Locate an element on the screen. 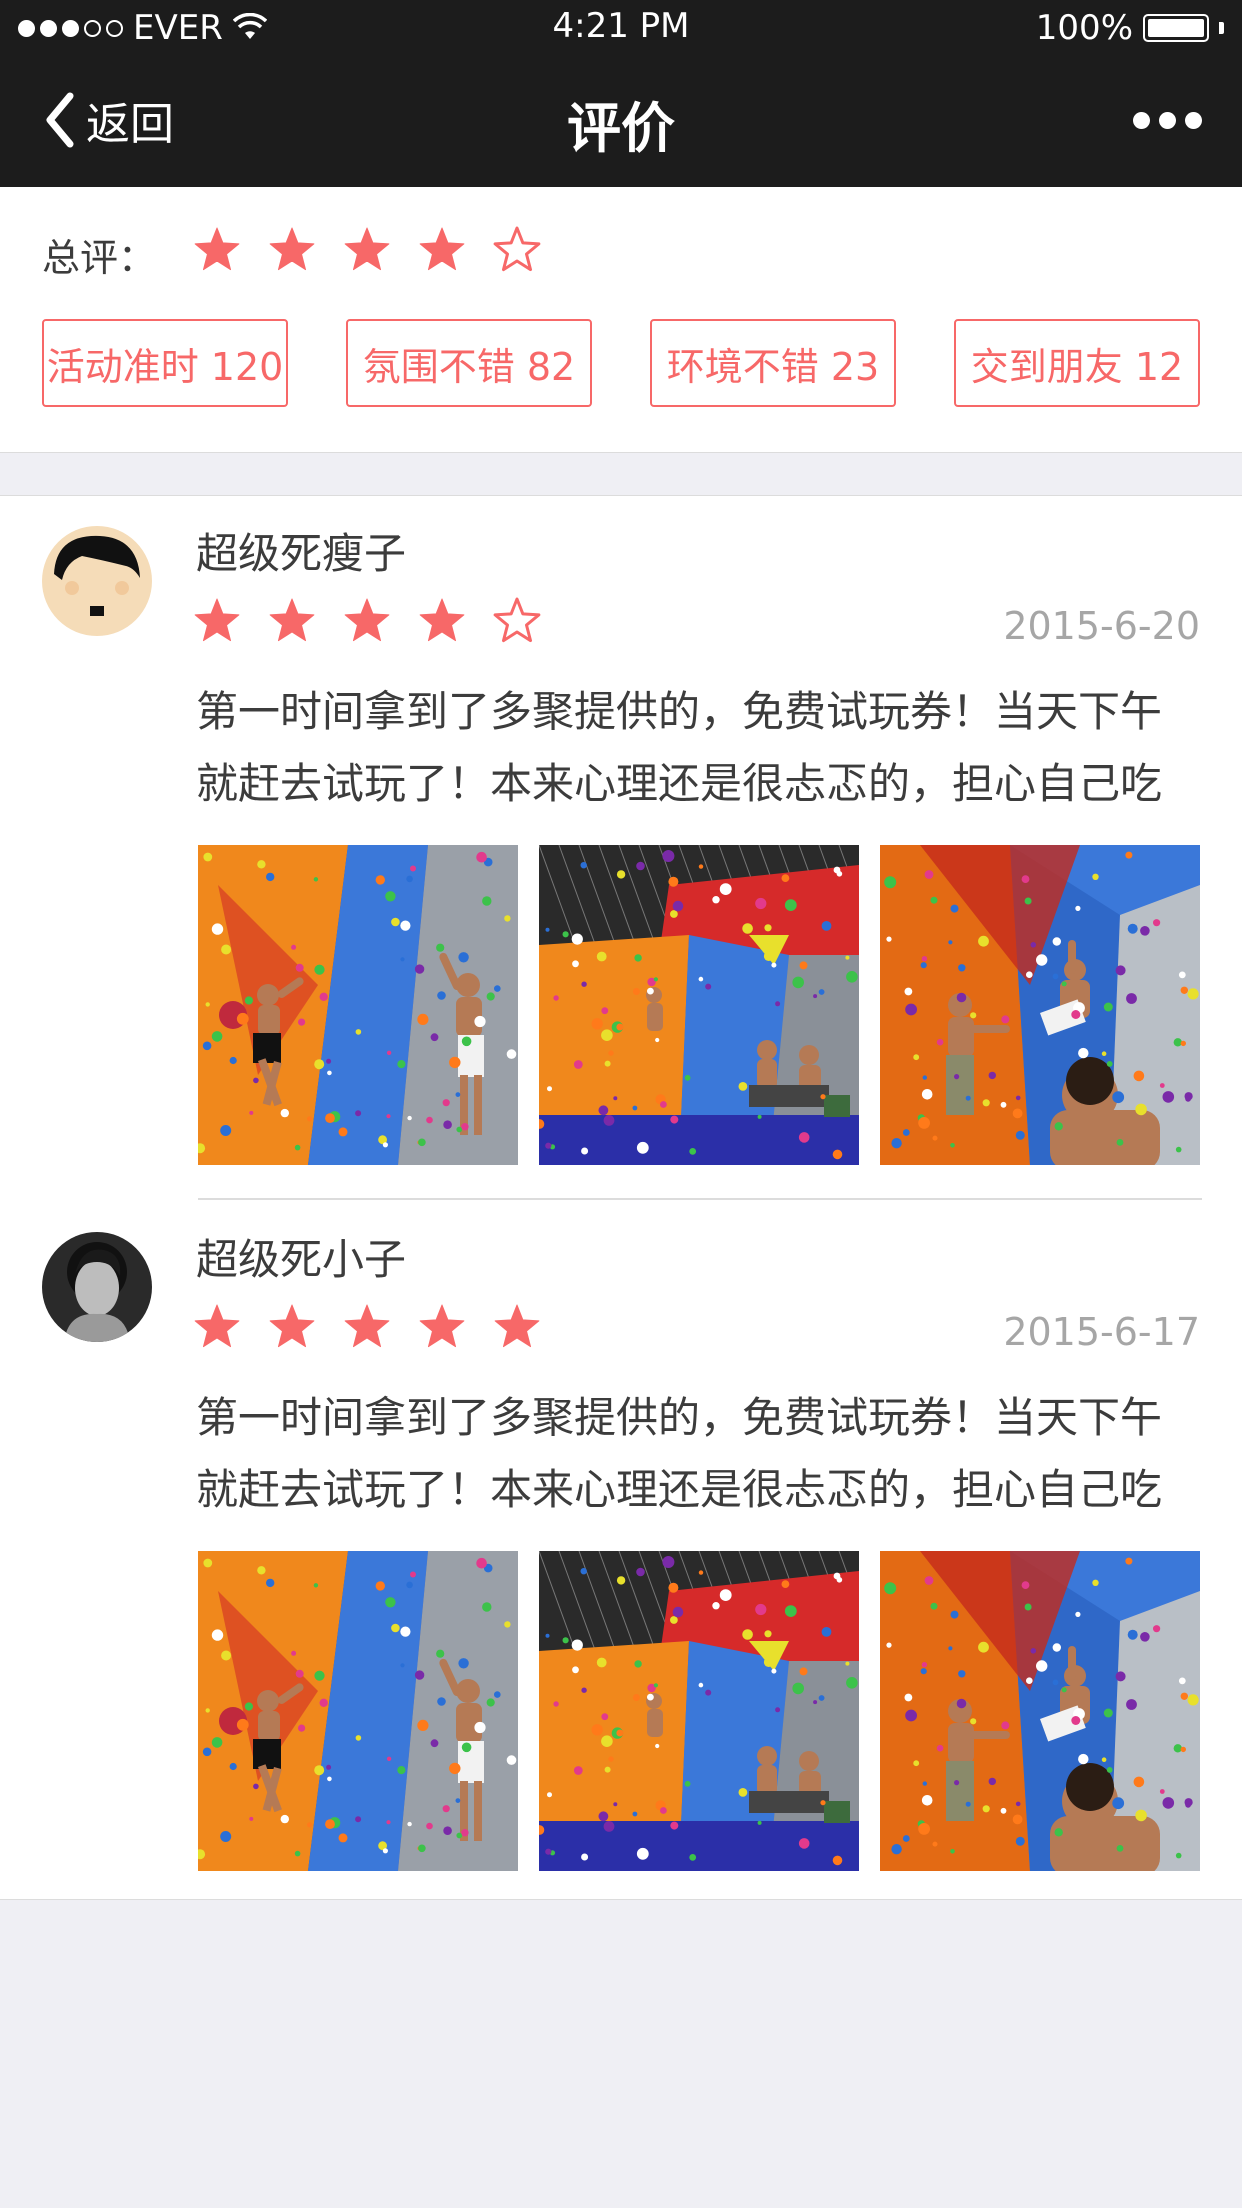 This screenshot has height=2208, width=1242. battery-icon is located at coordinates (1176, 28).